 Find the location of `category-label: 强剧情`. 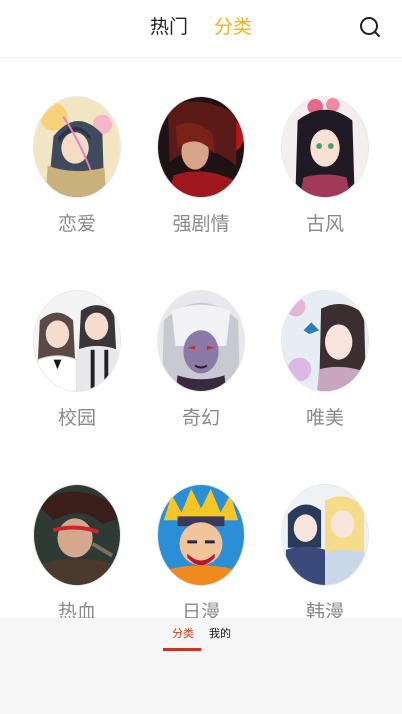

category-label: 强剧情 is located at coordinates (201, 224).